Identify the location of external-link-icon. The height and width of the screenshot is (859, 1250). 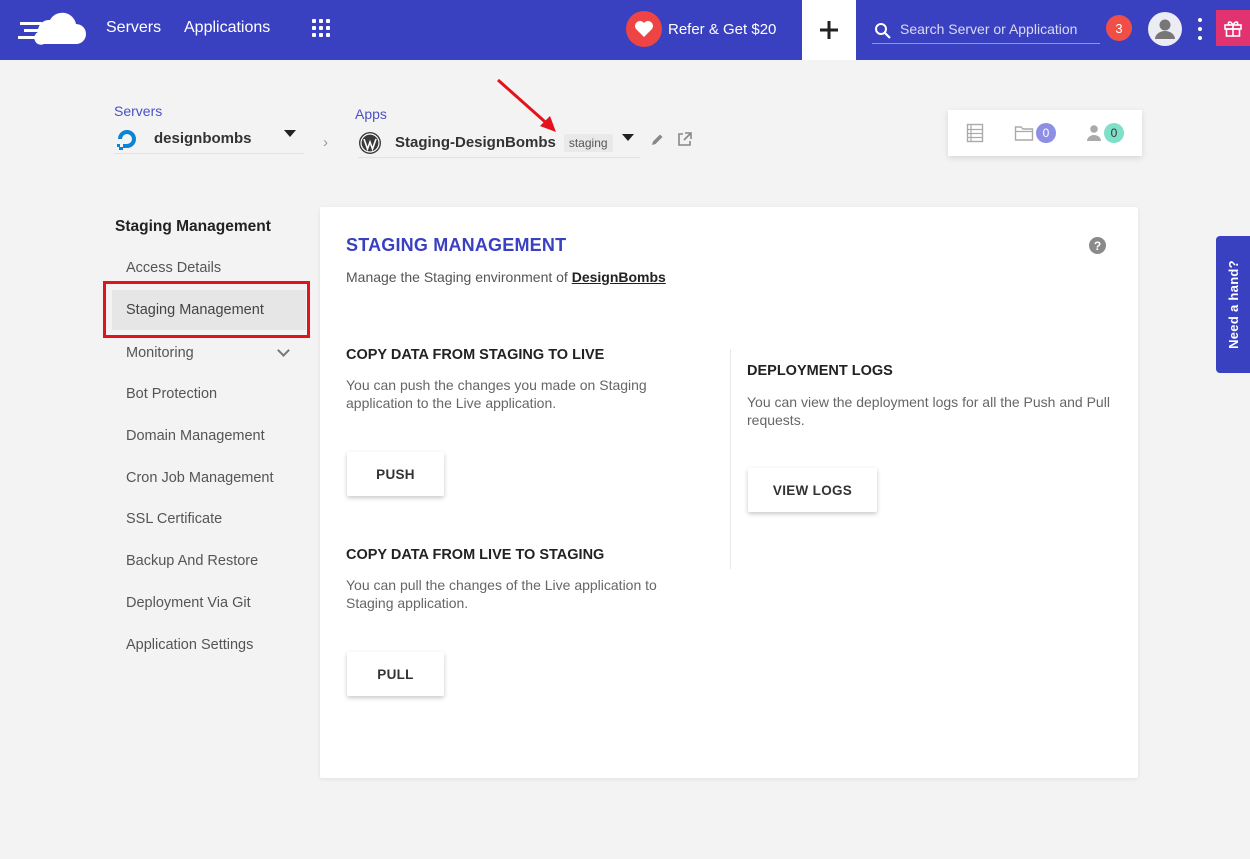
(685, 139).